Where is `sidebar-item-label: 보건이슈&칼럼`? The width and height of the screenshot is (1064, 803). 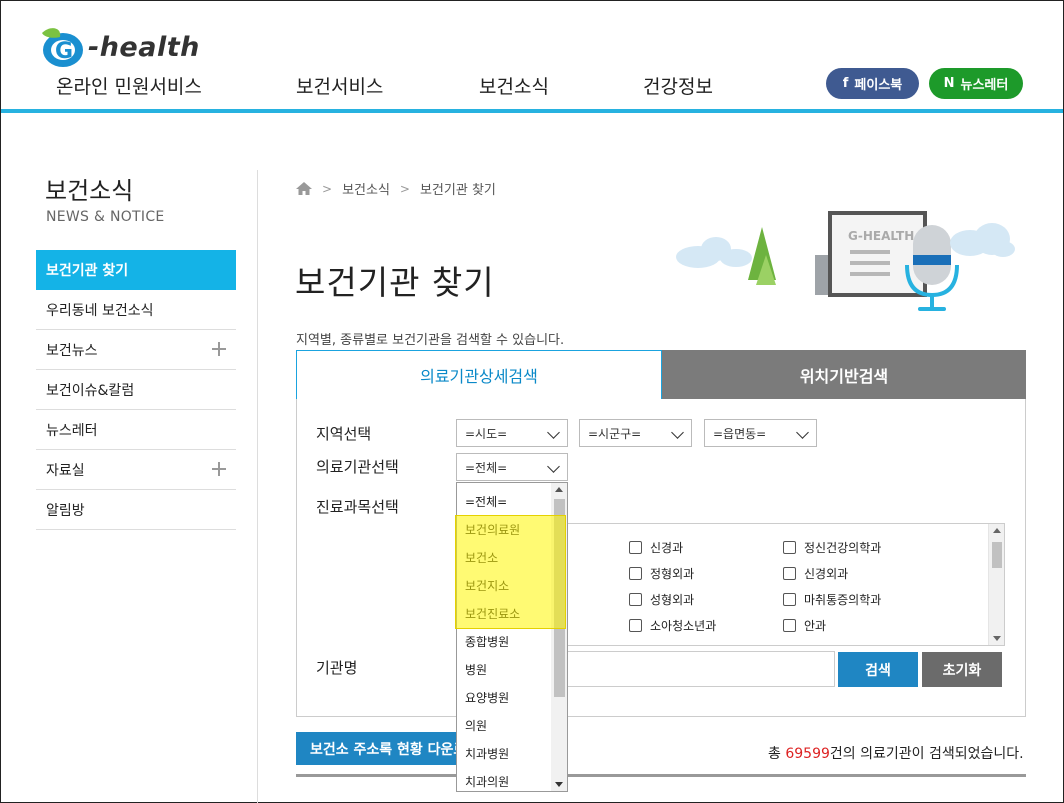 sidebar-item-label: 보건이슈&칼럼 is located at coordinates (90, 390).